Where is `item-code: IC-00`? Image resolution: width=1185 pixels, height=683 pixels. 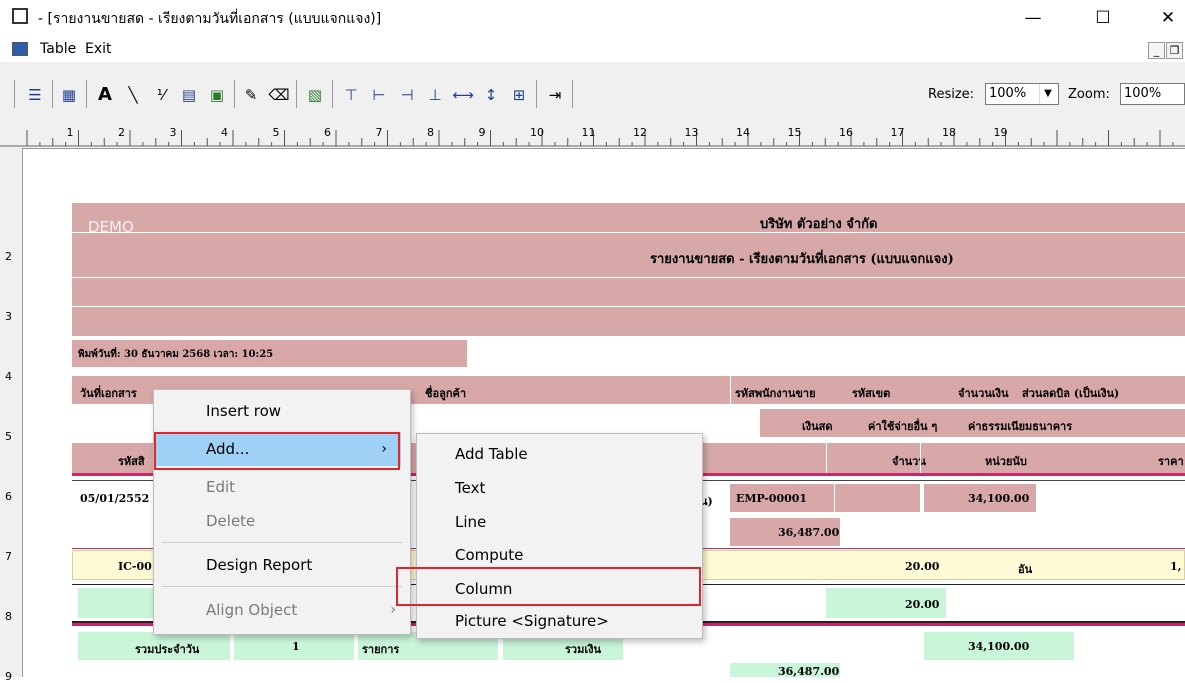 item-code: IC-00 is located at coordinates (135, 566).